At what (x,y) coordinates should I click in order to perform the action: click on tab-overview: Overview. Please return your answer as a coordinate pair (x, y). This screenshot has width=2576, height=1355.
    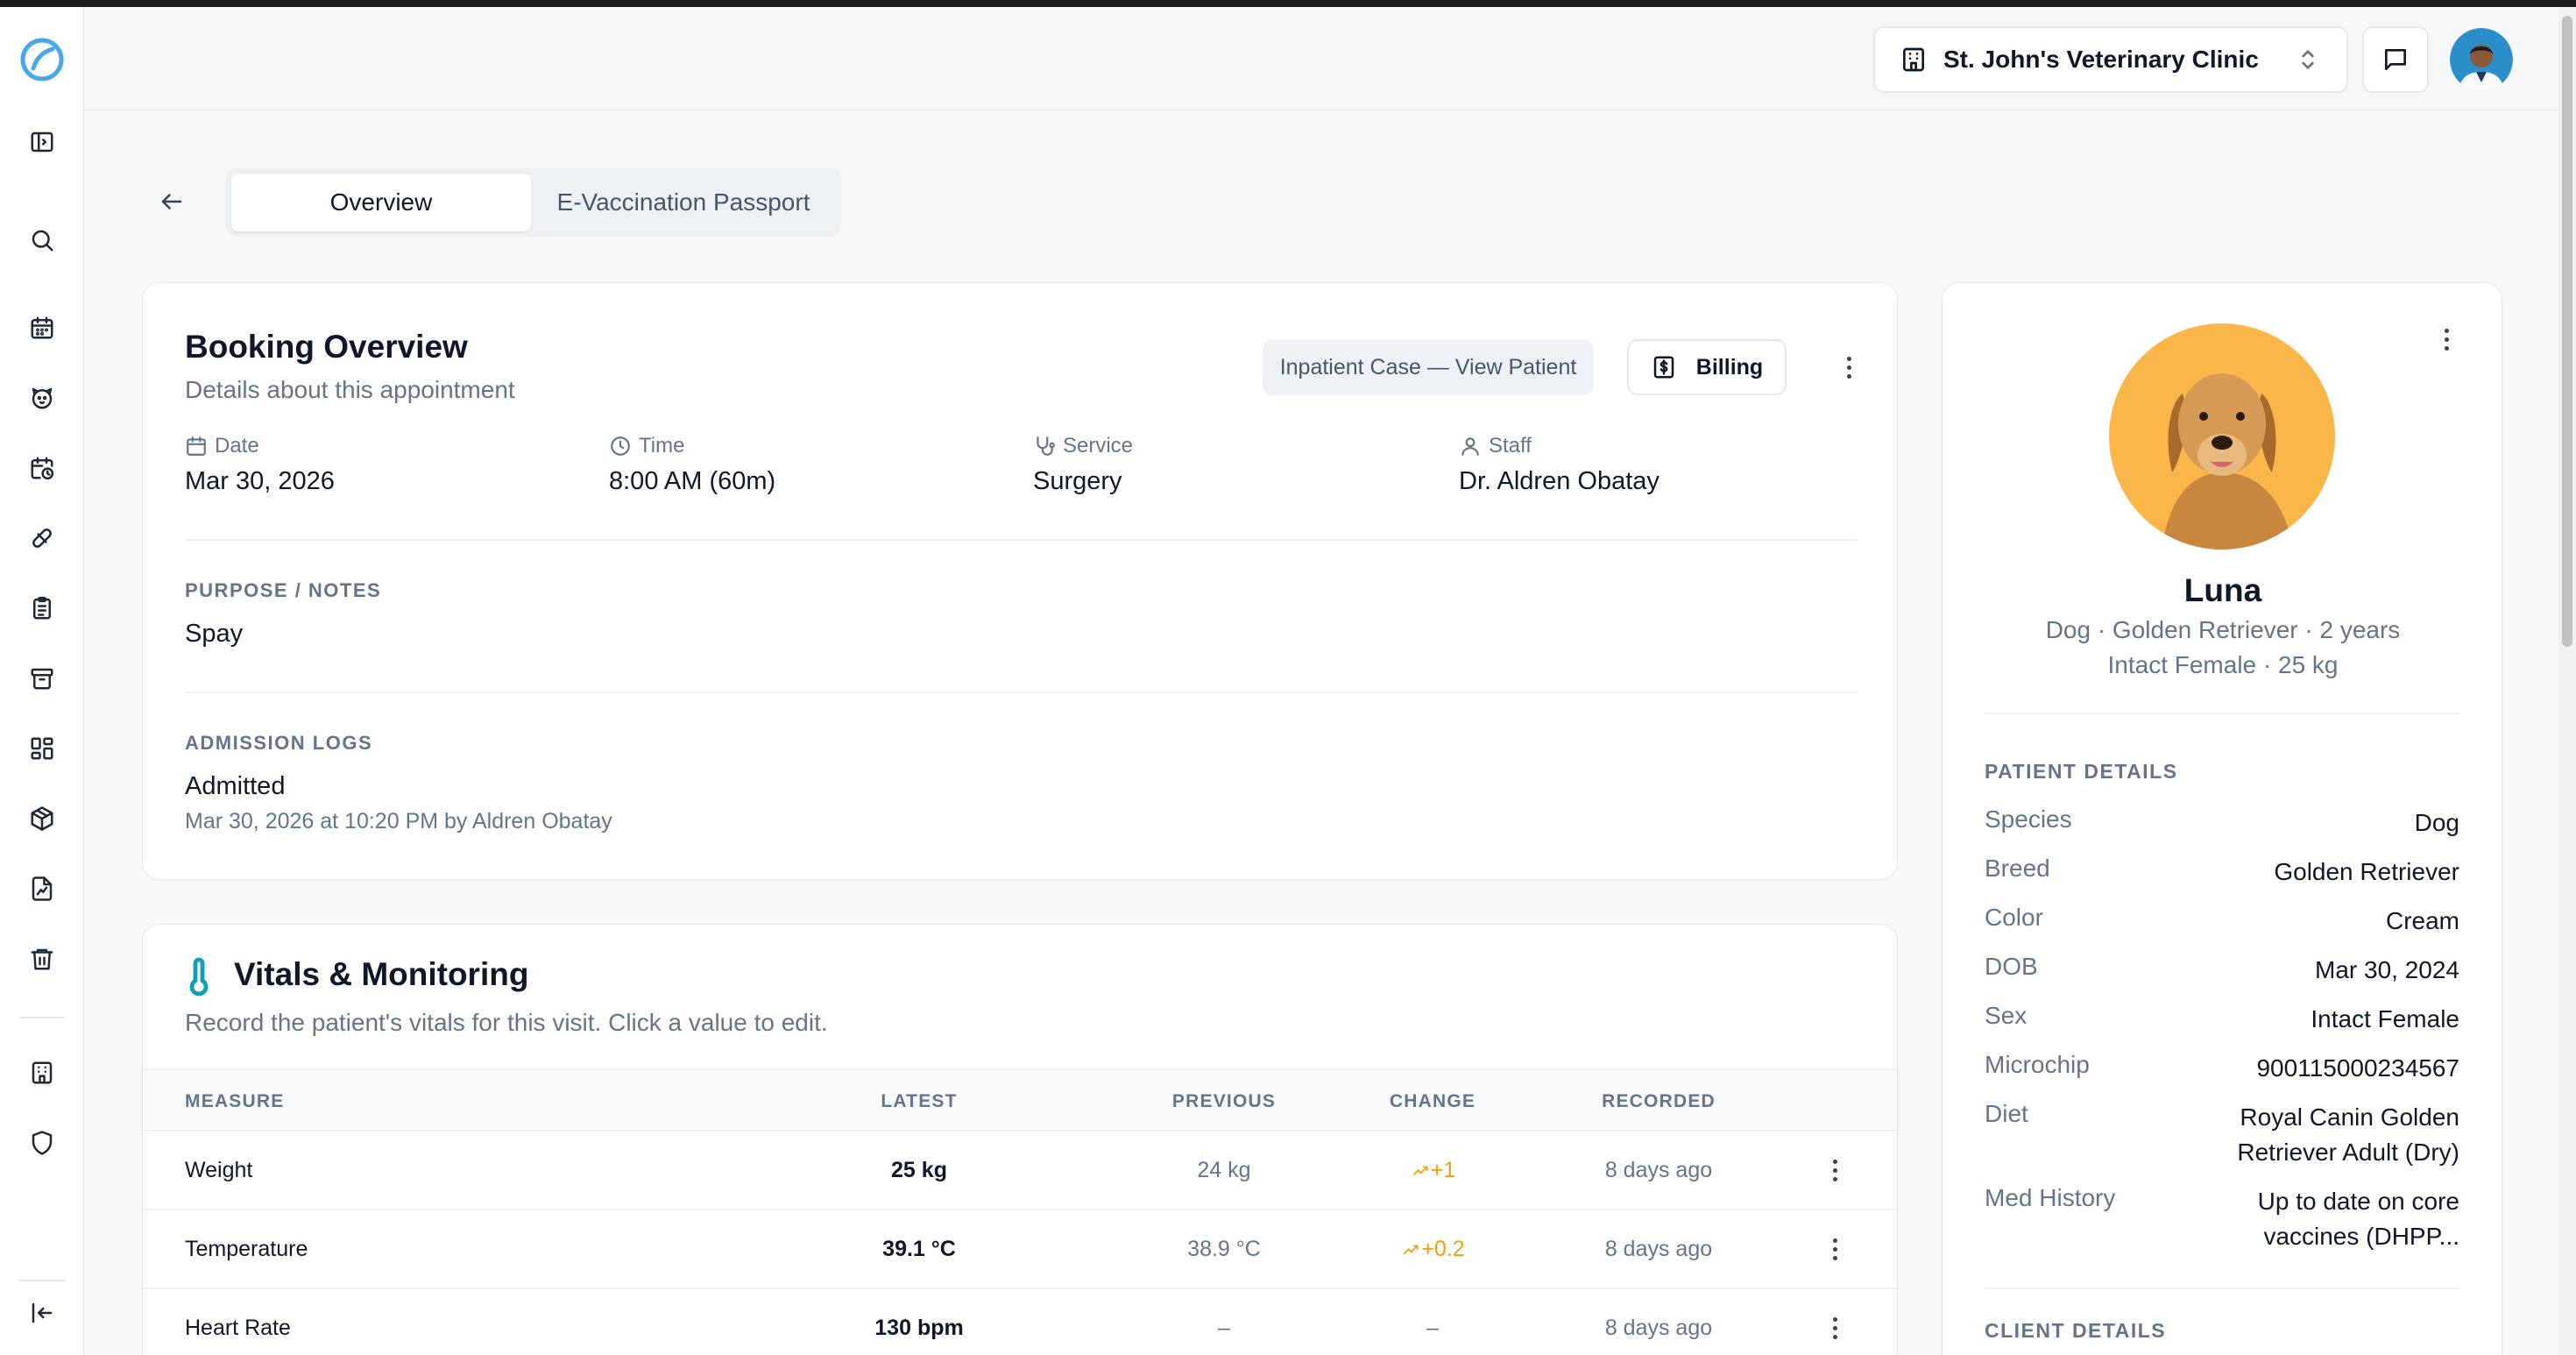
    Looking at the image, I should click on (381, 203).